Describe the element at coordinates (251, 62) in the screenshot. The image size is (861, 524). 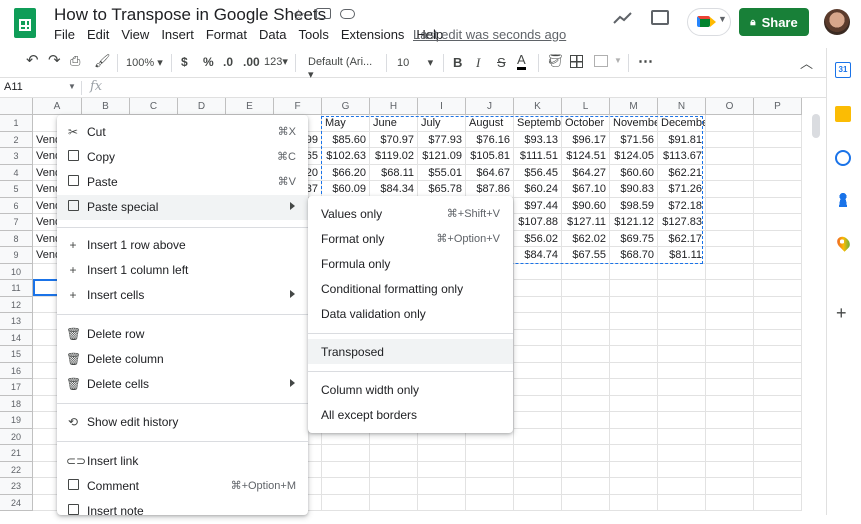
I see `increase-decimal-button: .00` at that location.